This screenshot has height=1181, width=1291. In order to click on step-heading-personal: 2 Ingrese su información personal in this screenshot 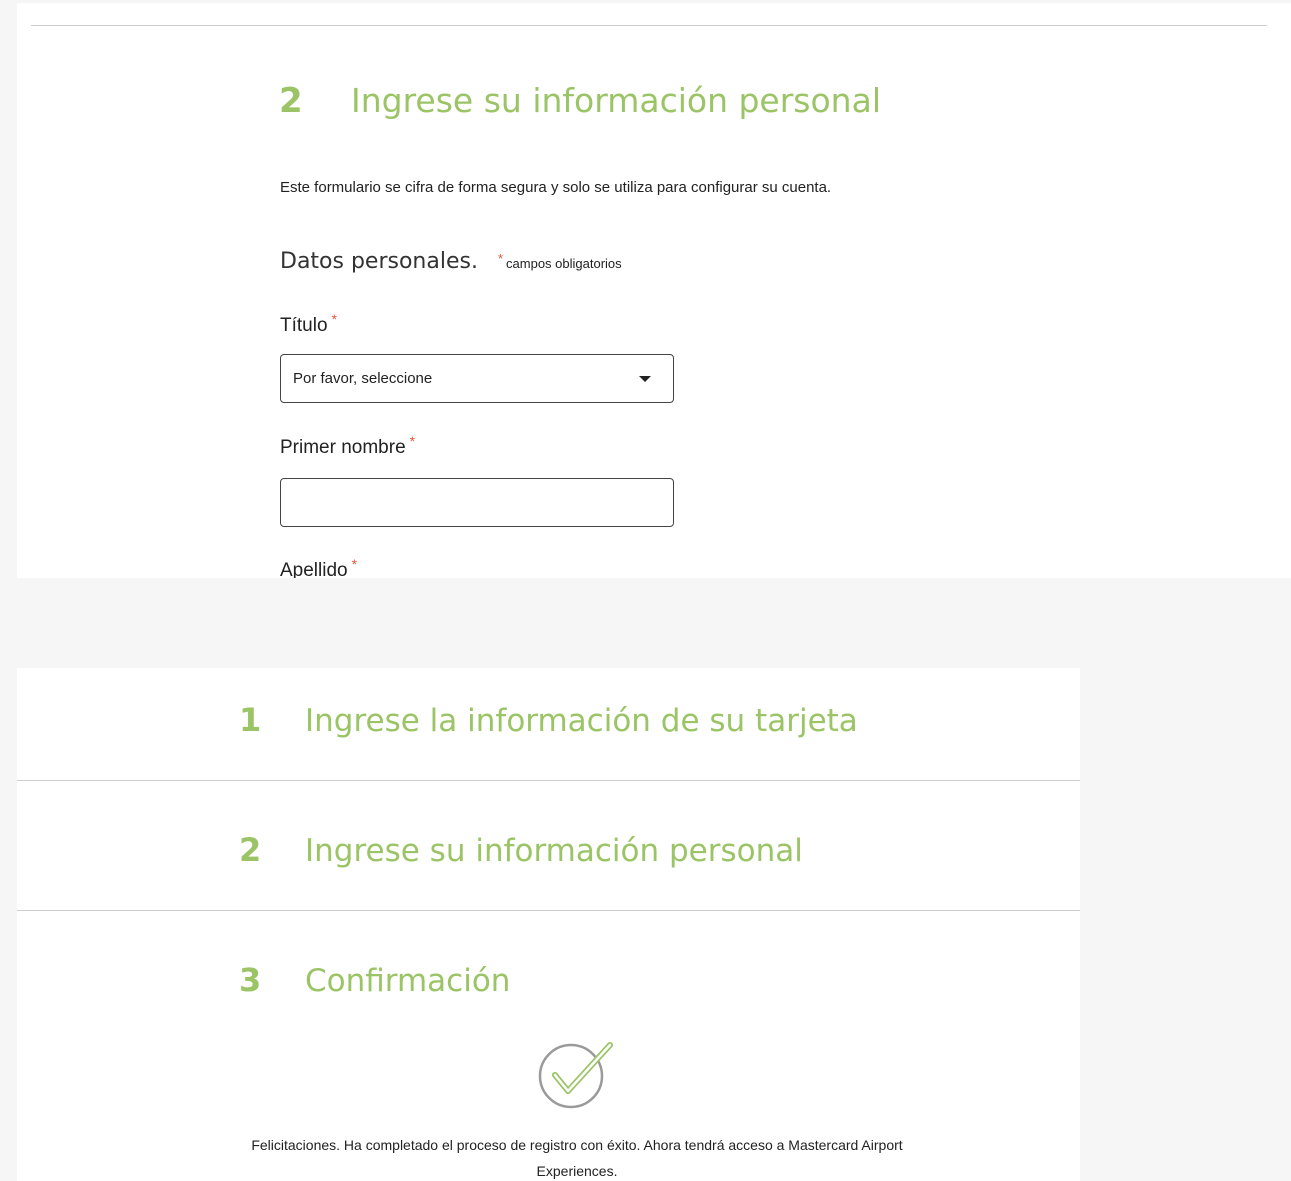, I will do `click(580, 101)`.